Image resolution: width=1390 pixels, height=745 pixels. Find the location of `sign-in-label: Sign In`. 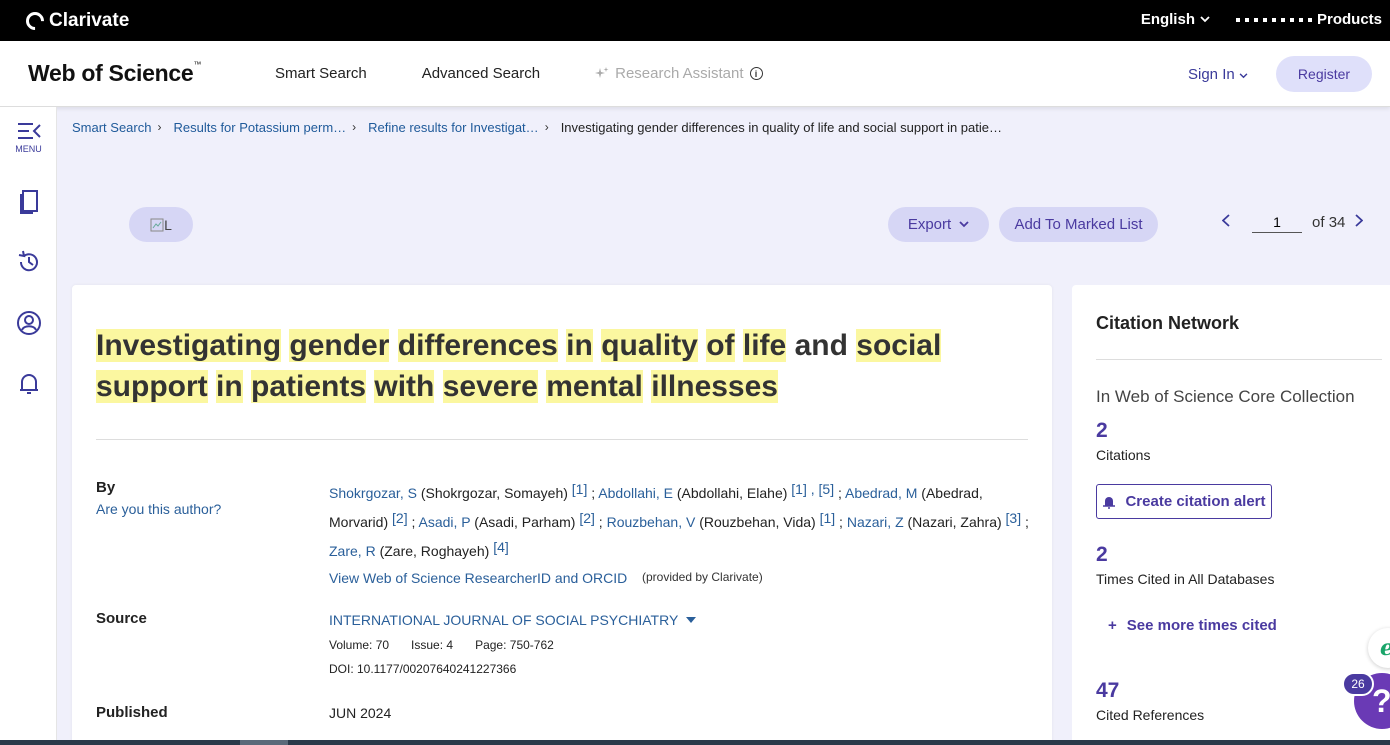

sign-in-label: Sign In is located at coordinates (1211, 74).